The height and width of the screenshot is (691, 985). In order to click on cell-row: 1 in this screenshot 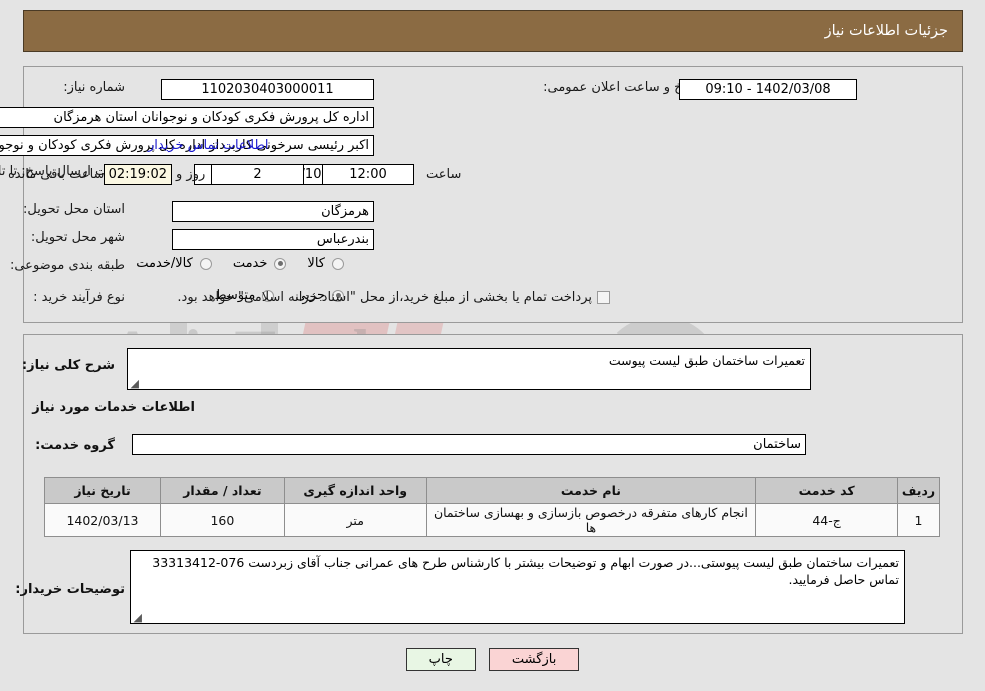, I will do `click(918, 520)`.